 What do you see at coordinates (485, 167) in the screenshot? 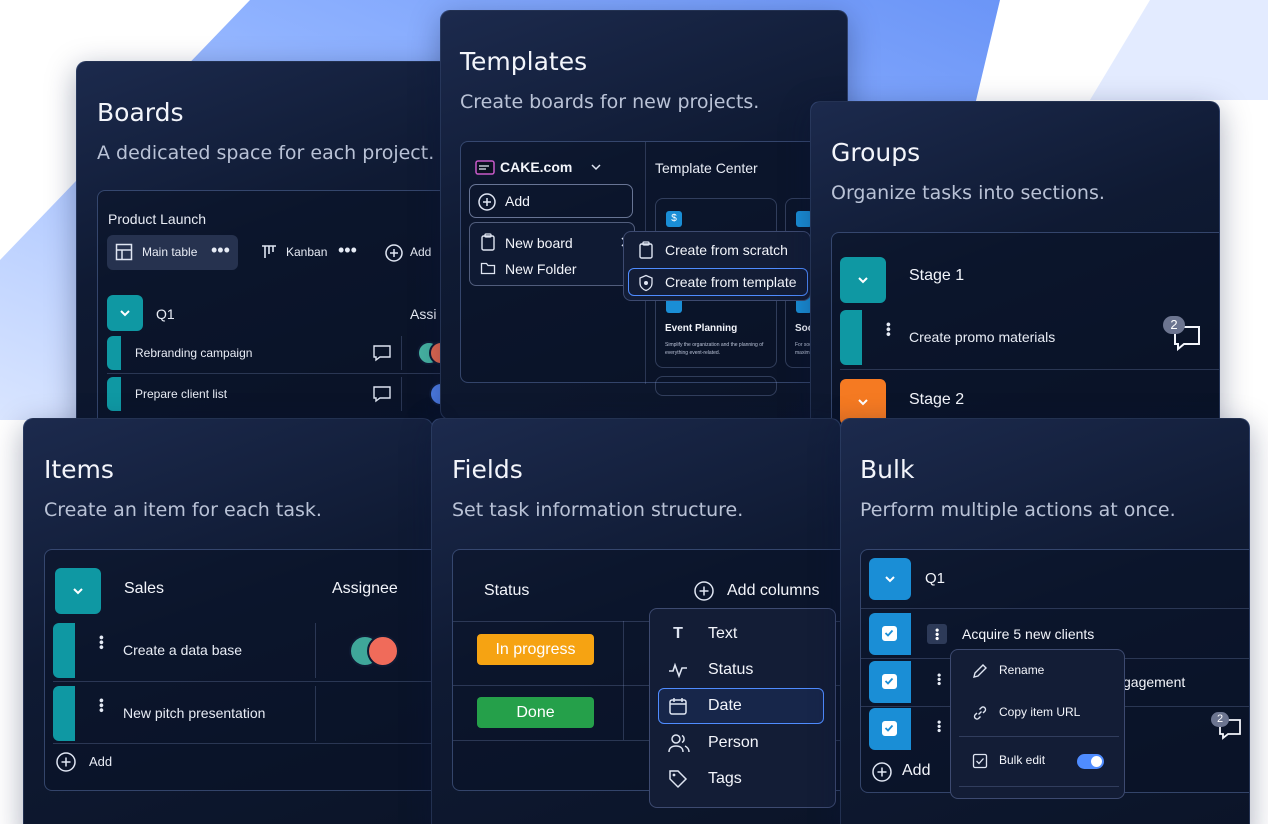
I see `workspace-logo-icon` at bounding box center [485, 167].